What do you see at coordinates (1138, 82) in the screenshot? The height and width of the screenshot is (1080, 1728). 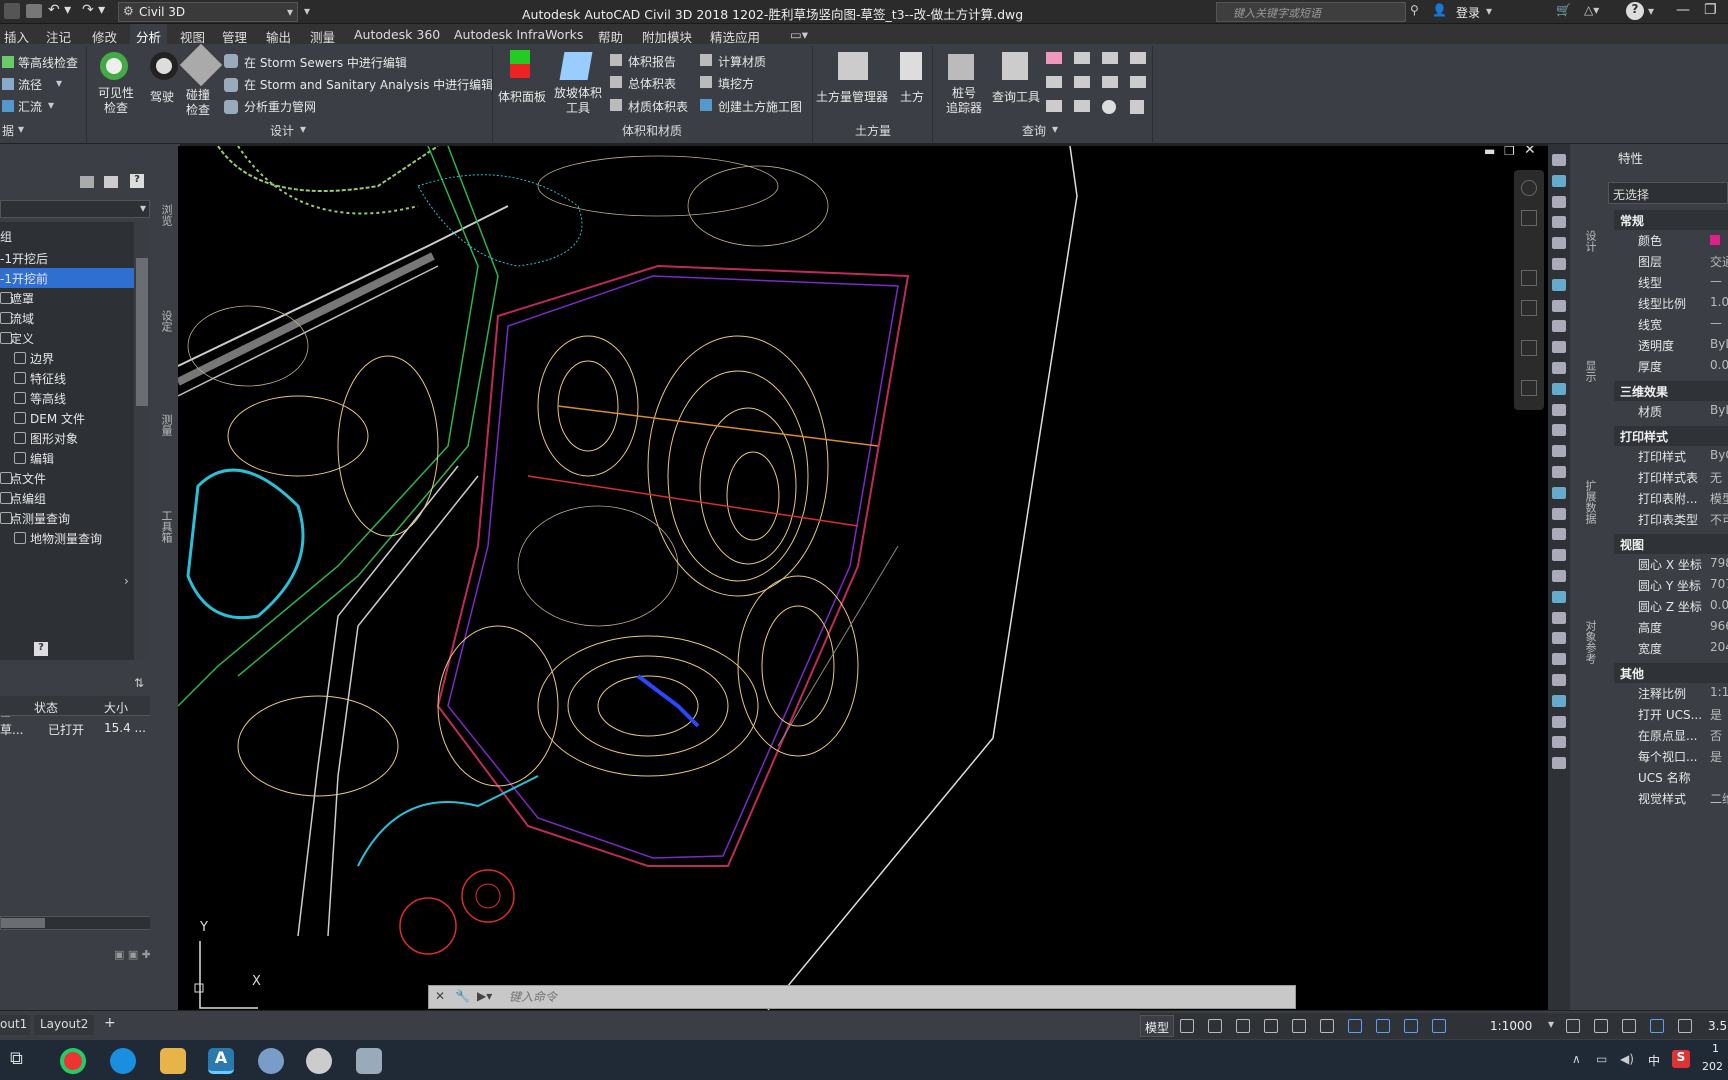 I see `swap-icon` at bounding box center [1138, 82].